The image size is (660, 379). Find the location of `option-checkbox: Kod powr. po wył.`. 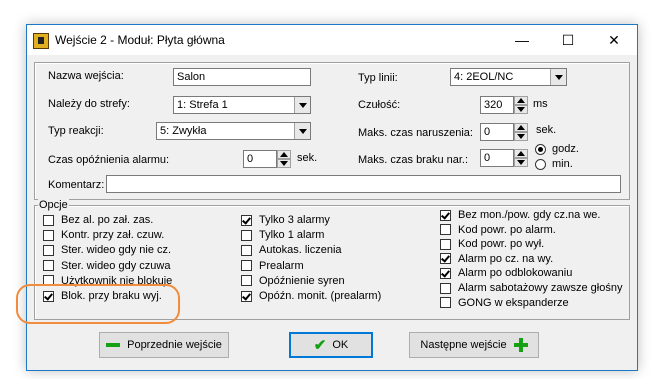

option-checkbox: Kod powr. po wył. is located at coordinates (492, 244).